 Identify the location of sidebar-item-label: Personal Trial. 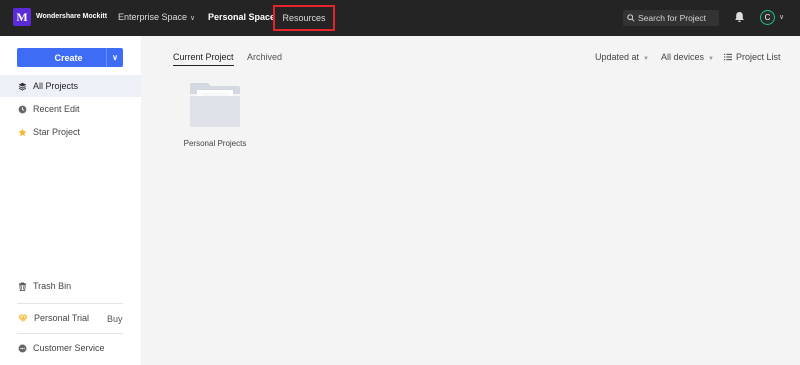
(62, 318).